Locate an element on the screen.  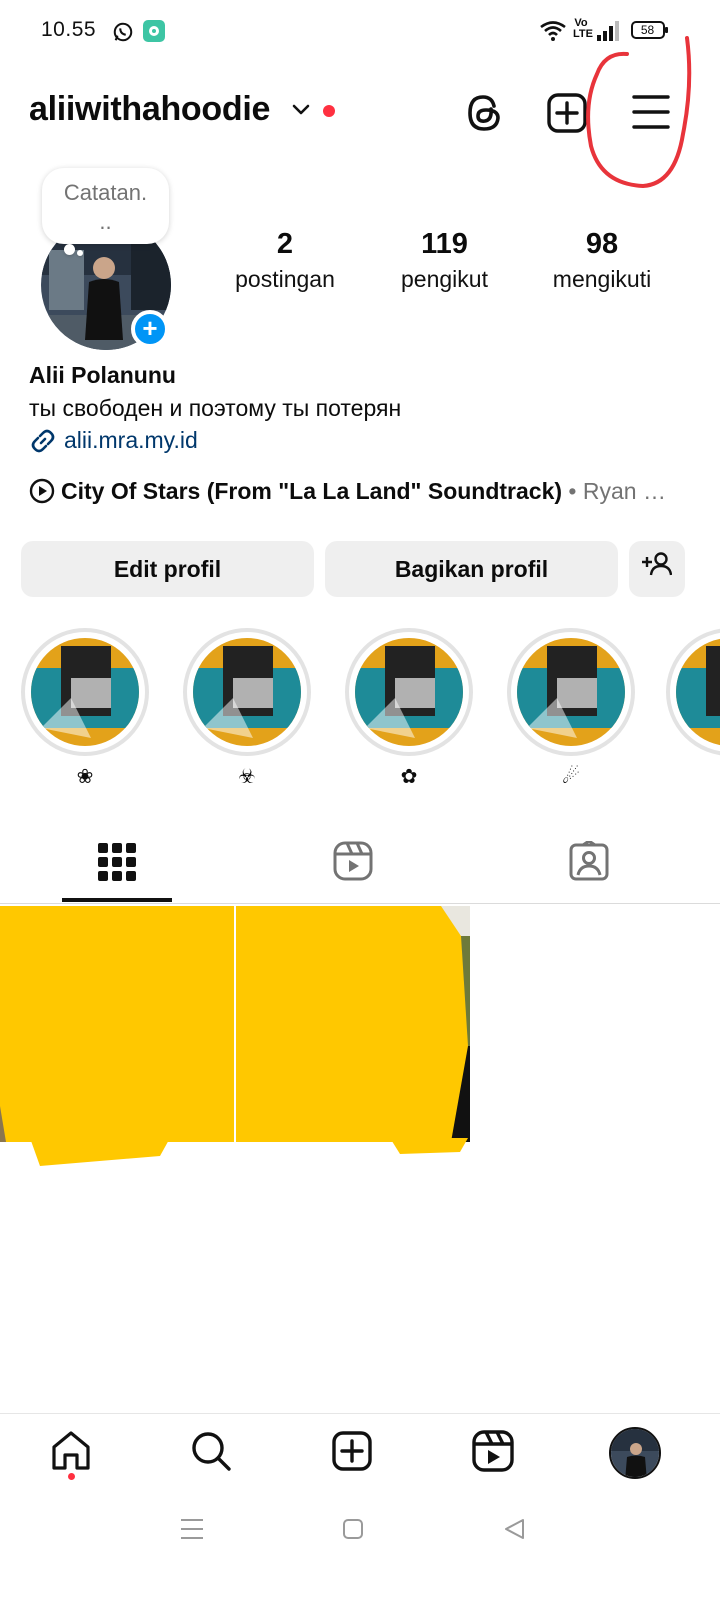
home-notification-dot is located at coordinates (71, 1476).